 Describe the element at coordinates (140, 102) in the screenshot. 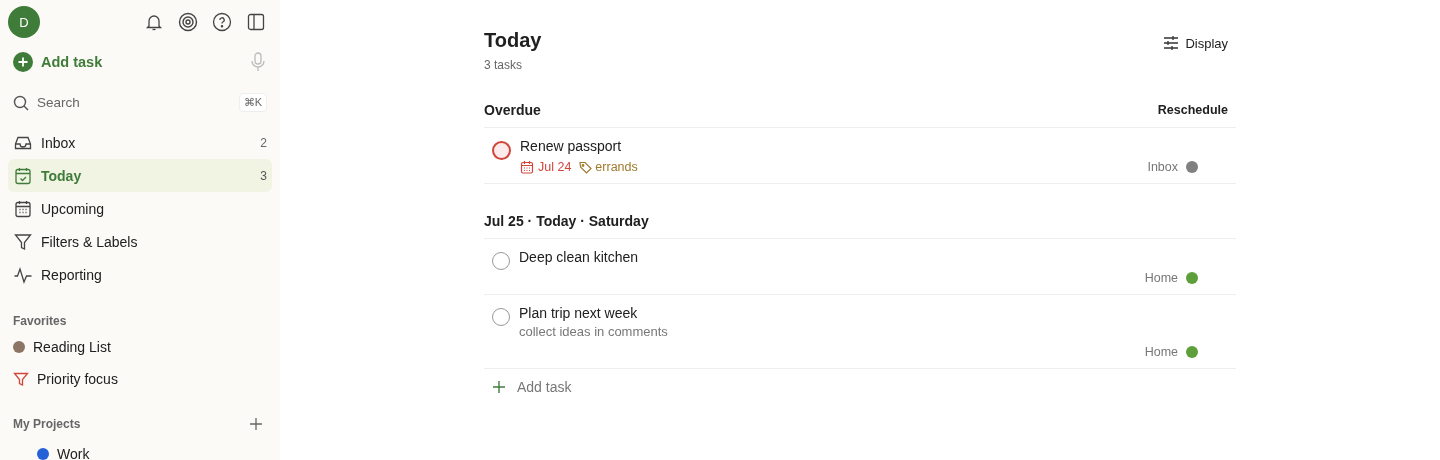

I see `search-button: Search ⌘K` at that location.